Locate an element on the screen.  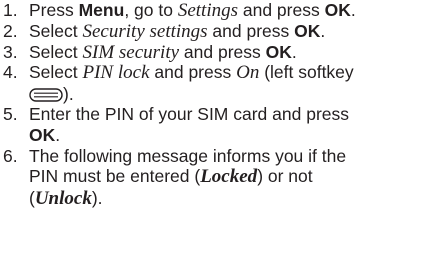
step-number: 6. is located at coordinates (10, 155).